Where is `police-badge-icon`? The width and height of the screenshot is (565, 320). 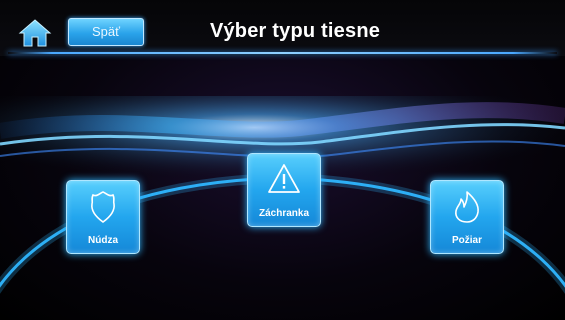 police-badge-icon is located at coordinates (103, 207).